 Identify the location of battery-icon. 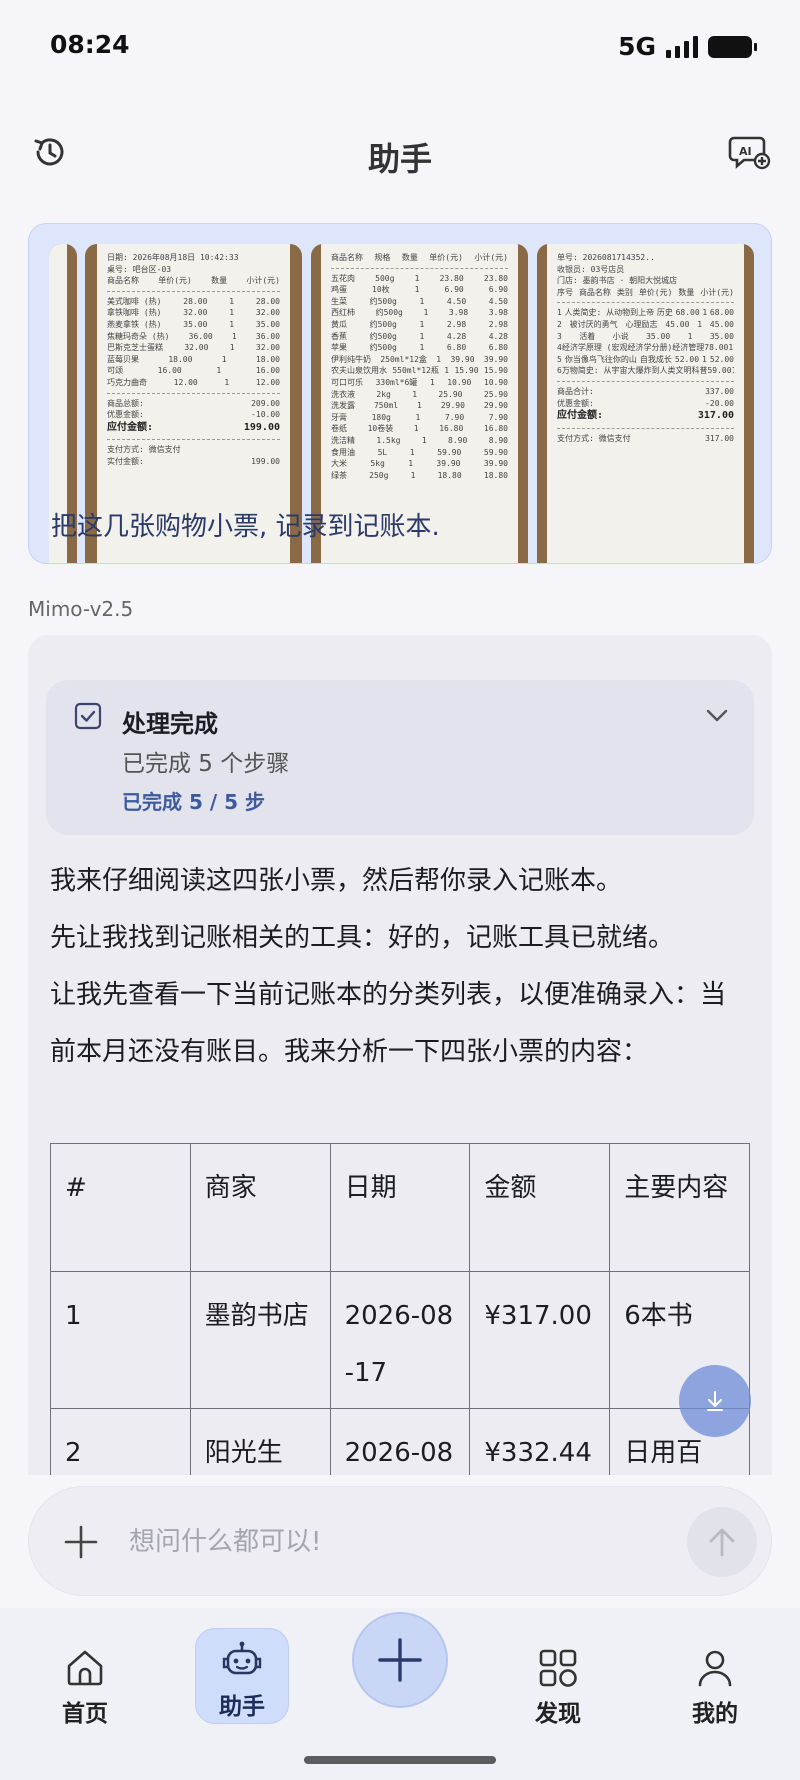
(732, 46).